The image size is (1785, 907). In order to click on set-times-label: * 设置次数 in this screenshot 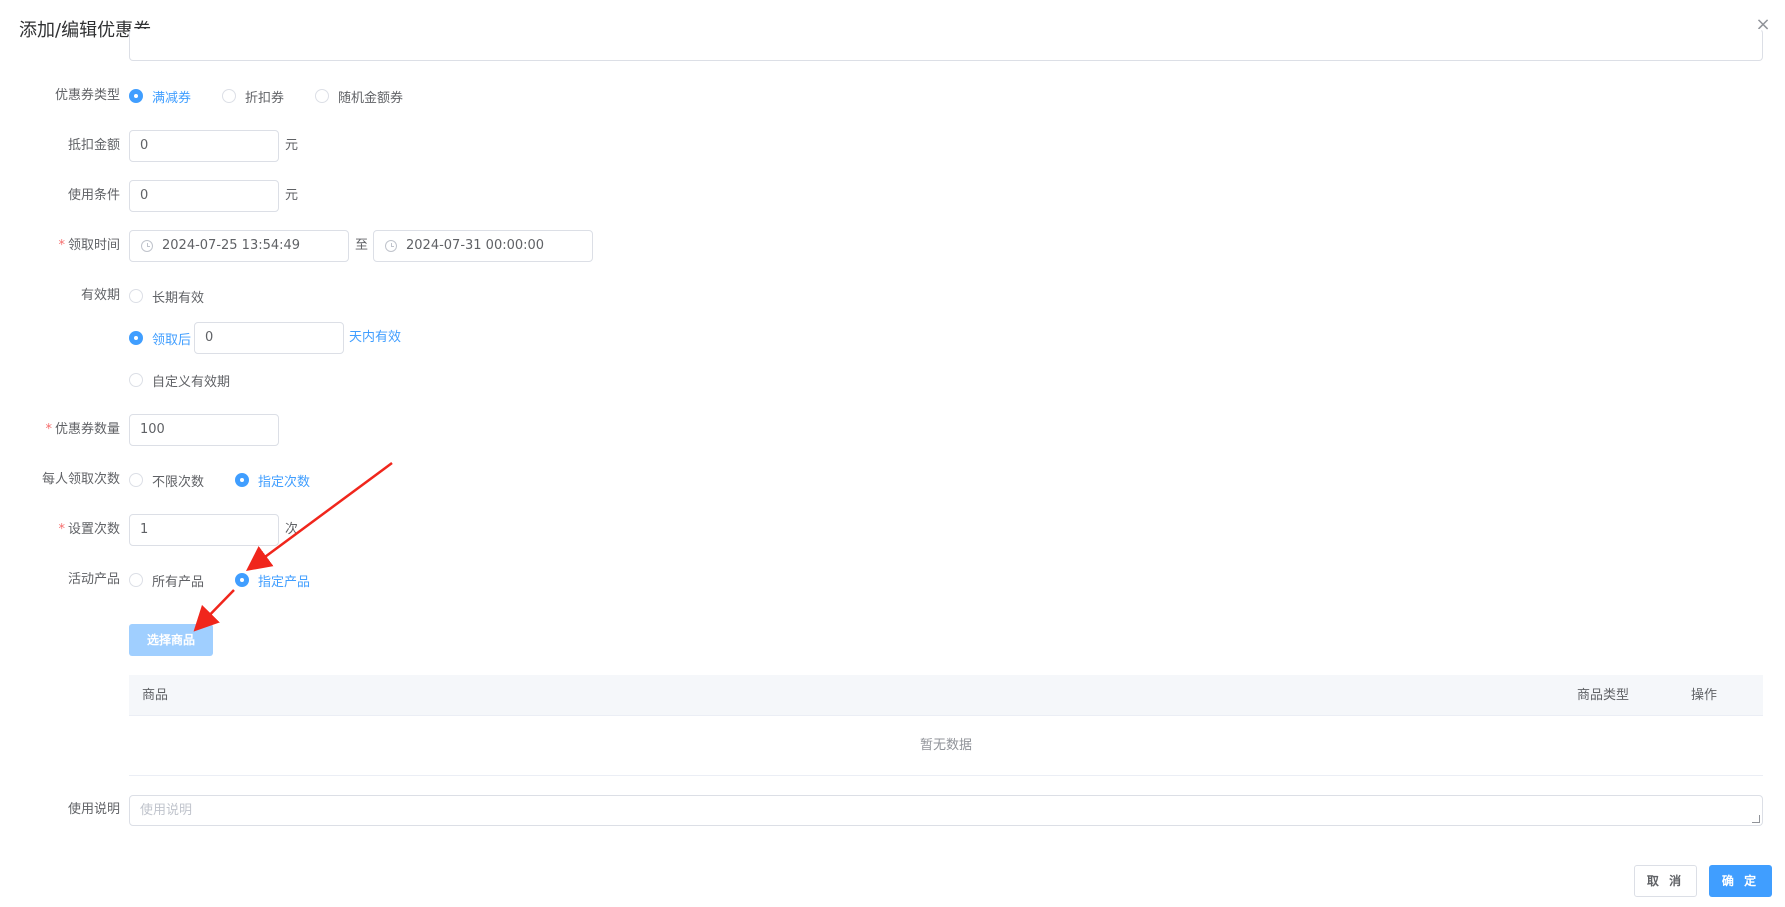, I will do `click(89, 529)`.